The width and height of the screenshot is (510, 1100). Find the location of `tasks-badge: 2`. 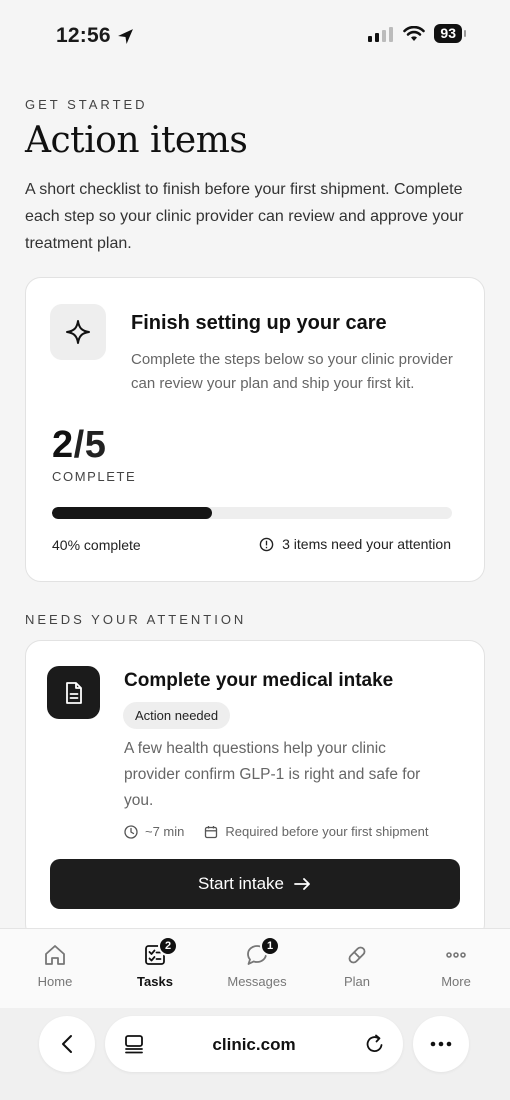

tasks-badge: 2 is located at coordinates (168, 946).